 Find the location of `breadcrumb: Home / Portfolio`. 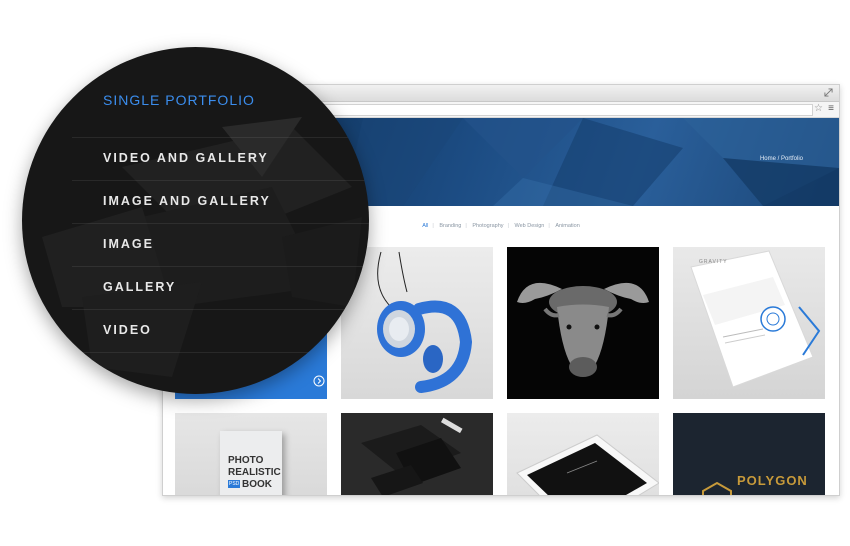

breadcrumb: Home / Portfolio is located at coordinates (781, 159).